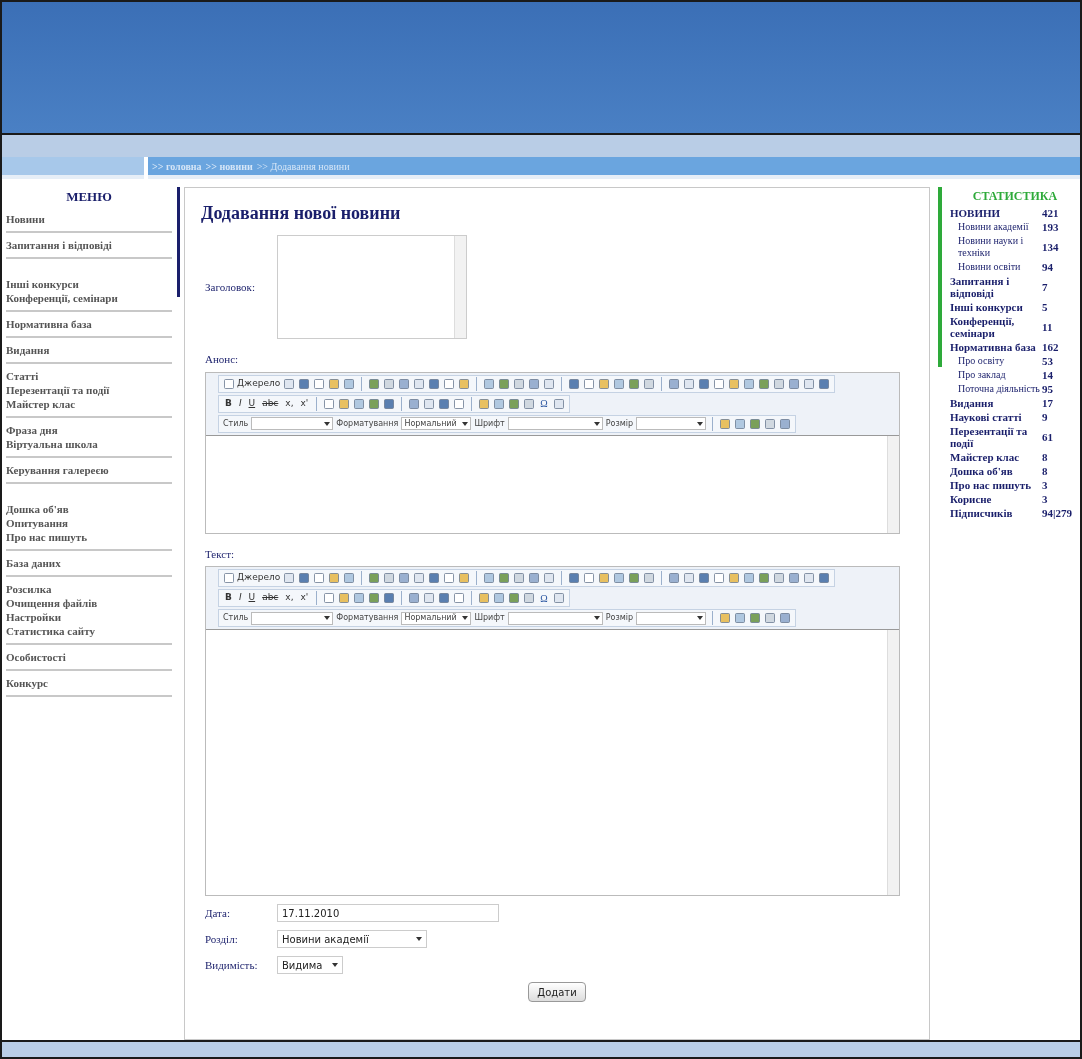 The image size is (1082, 1059). Describe the element at coordinates (980, 287) in the screenshot. I see `stat-label: Запитання і відповіді` at that location.